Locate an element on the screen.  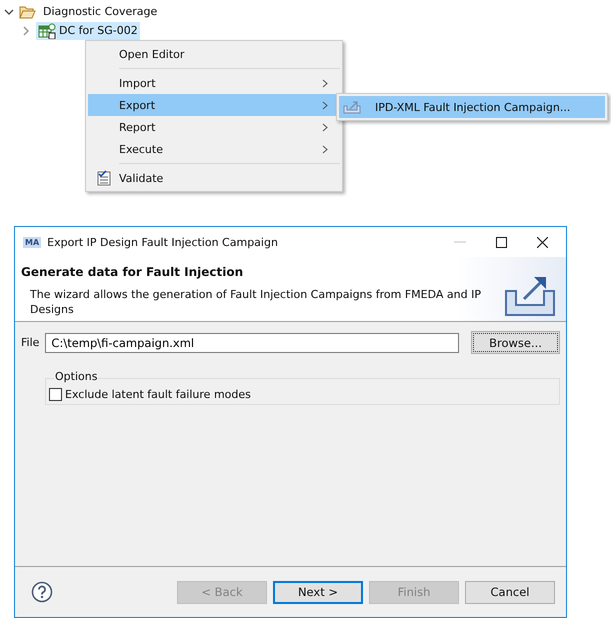
menu-item: Import is located at coordinates (214, 83).